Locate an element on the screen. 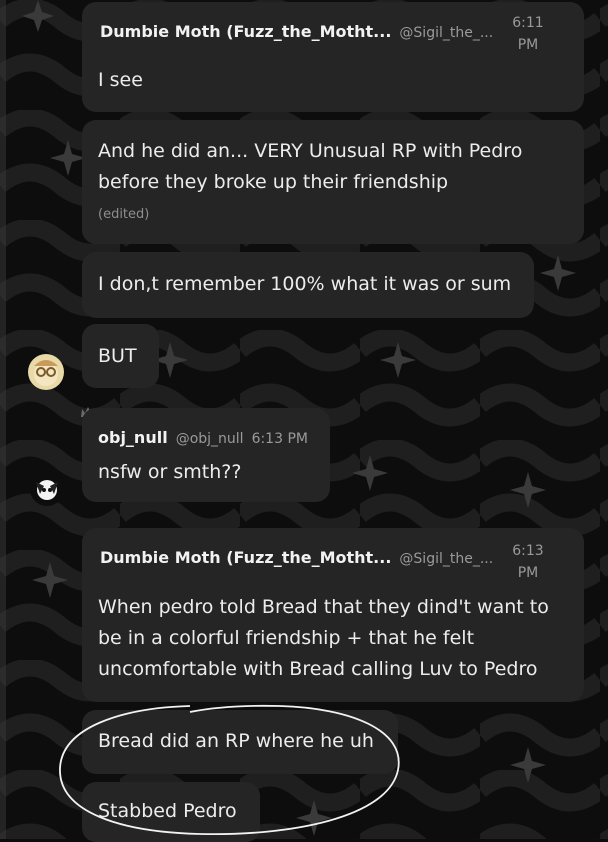  message-bubble: Stabbed Pedro is located at coordinates (171, 812).